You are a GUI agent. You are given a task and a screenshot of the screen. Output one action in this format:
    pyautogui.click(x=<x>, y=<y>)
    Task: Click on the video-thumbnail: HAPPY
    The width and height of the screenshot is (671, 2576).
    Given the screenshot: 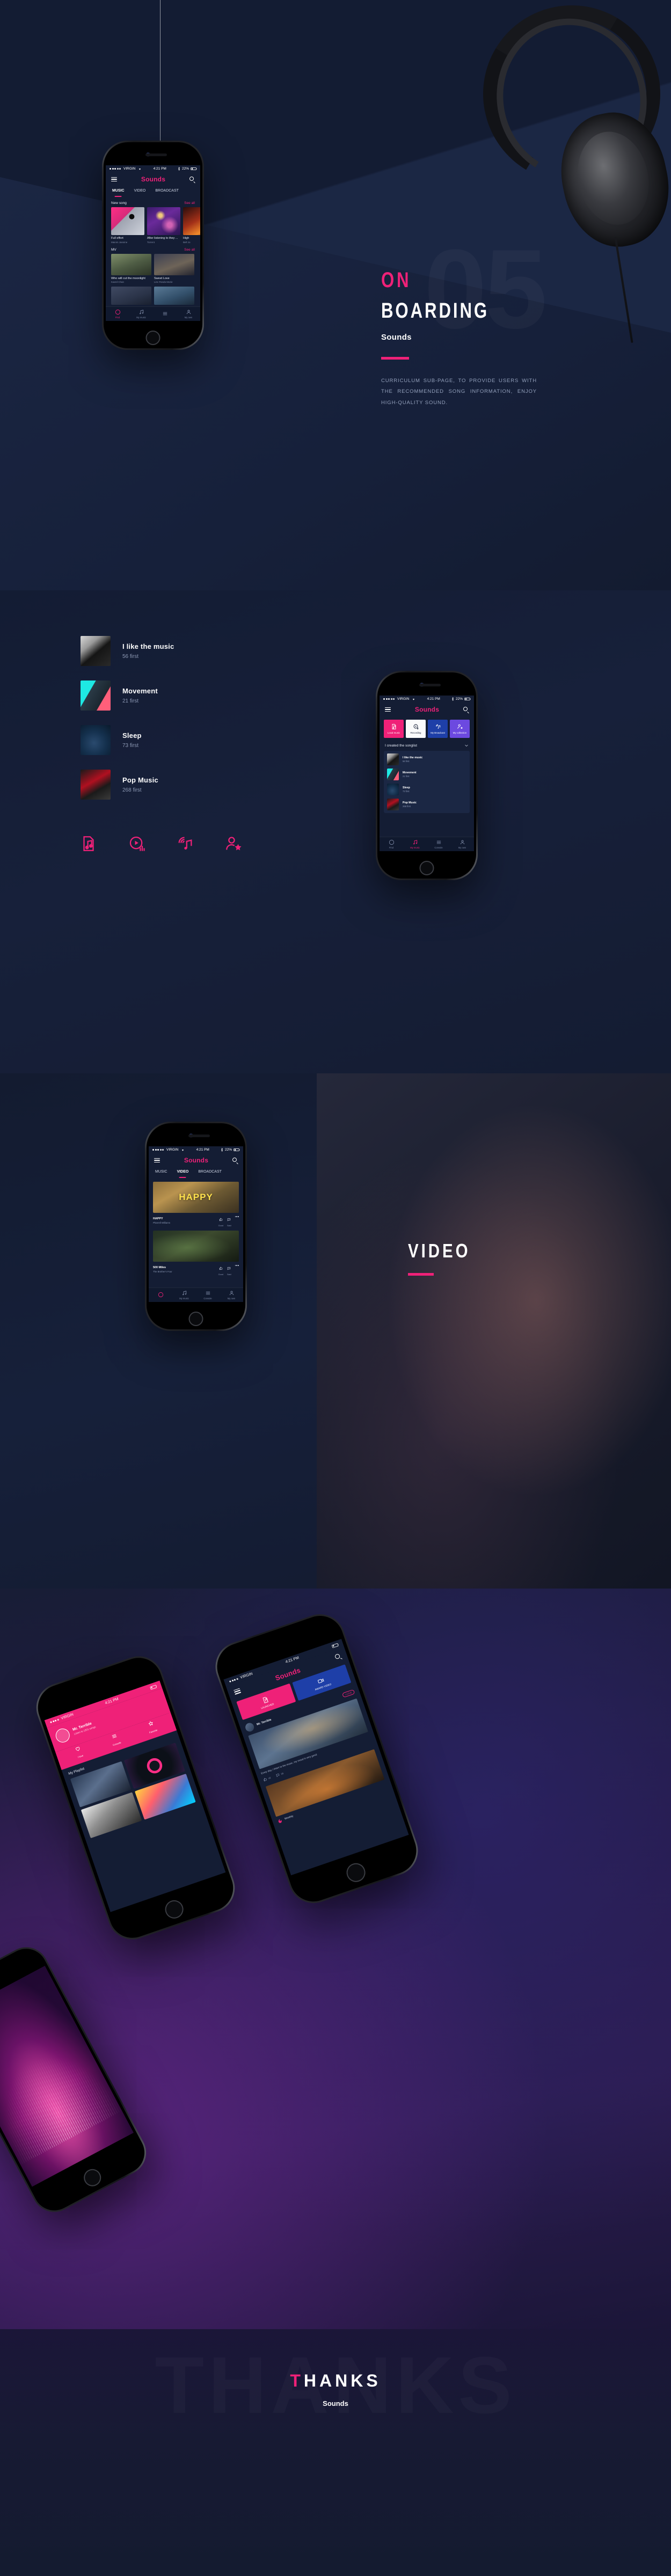 What is the action you would take?
    pyautogui.click(x=196, y=1197)
    